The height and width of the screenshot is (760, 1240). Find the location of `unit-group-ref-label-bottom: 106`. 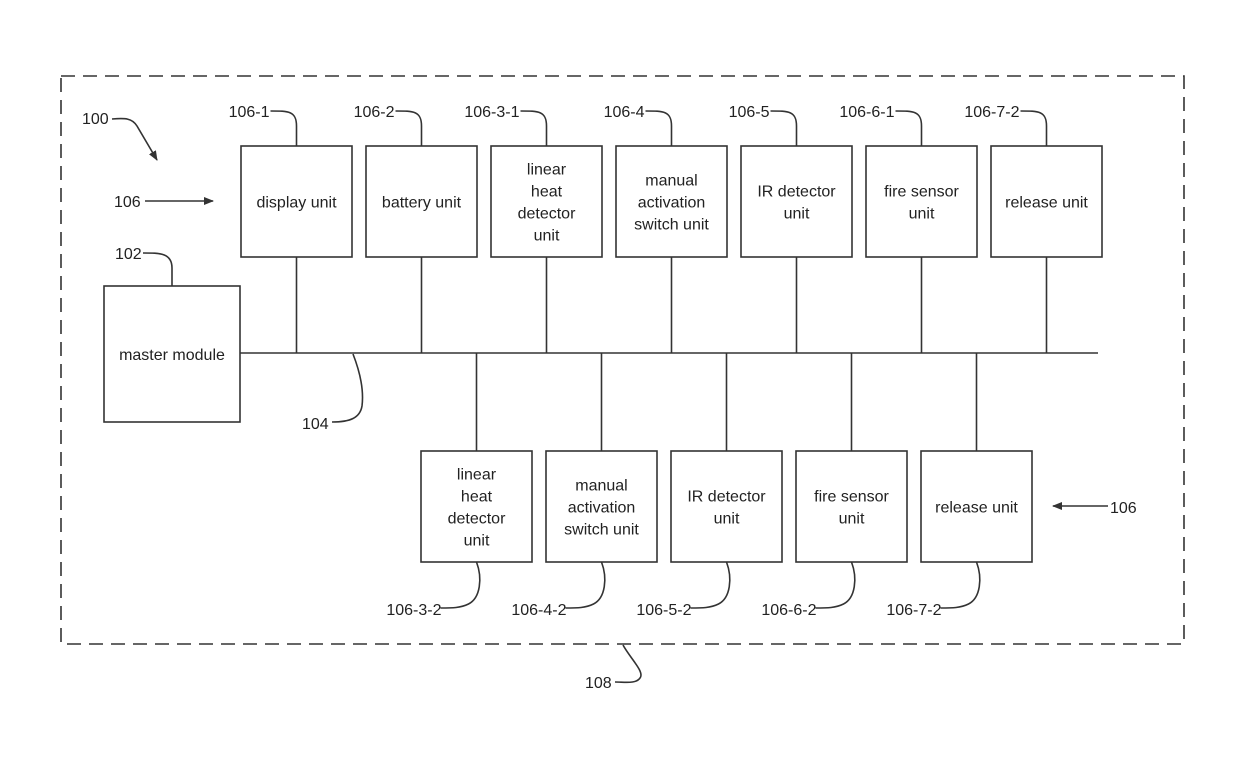

unit-group-ref-label-bottom: 106 is located at coordinates (1123, 508).